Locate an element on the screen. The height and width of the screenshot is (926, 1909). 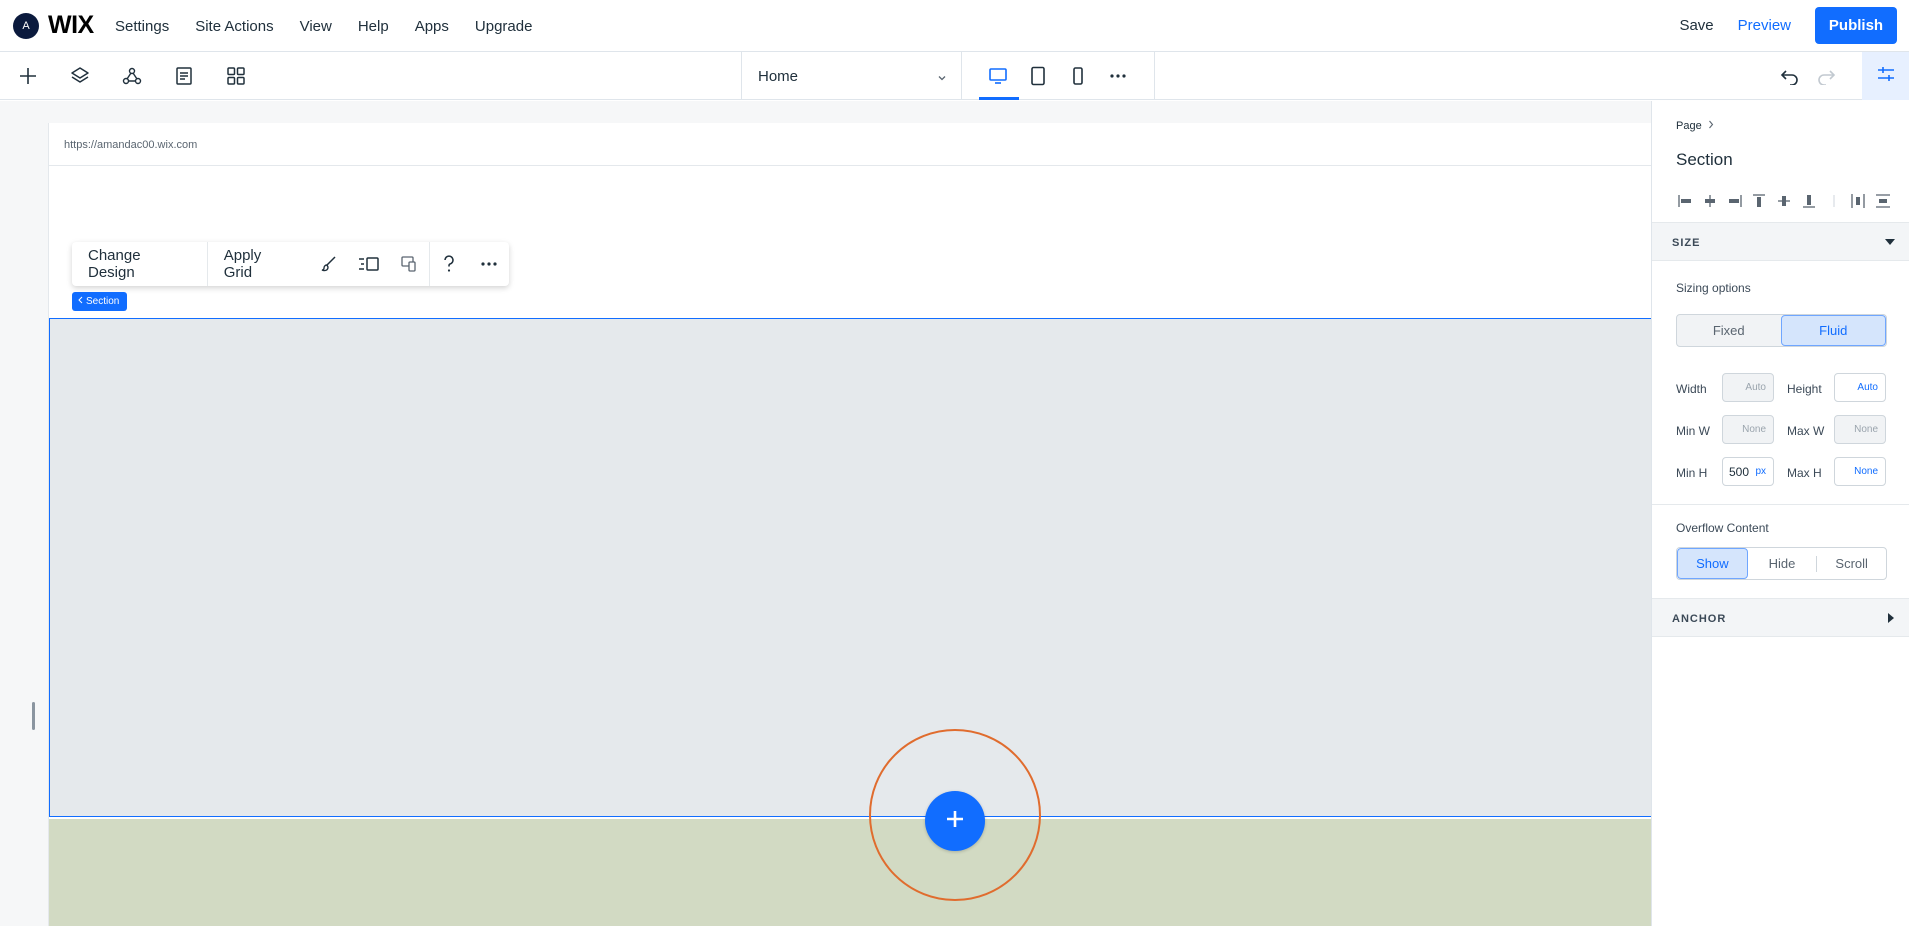
pages-icon is located at coordinates (184, 76).